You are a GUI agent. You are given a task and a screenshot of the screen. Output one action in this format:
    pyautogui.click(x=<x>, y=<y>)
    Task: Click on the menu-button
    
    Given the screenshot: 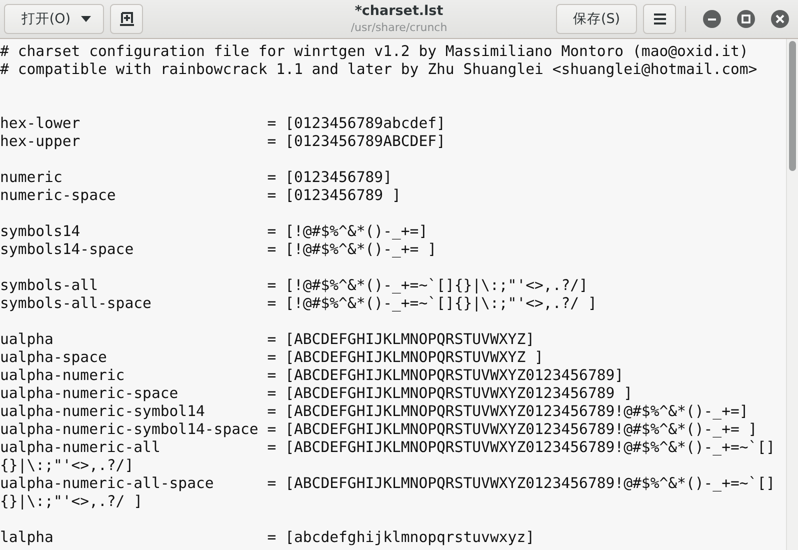 What is the action you would take?
    pyautogui.click(x=659, y=19)
    